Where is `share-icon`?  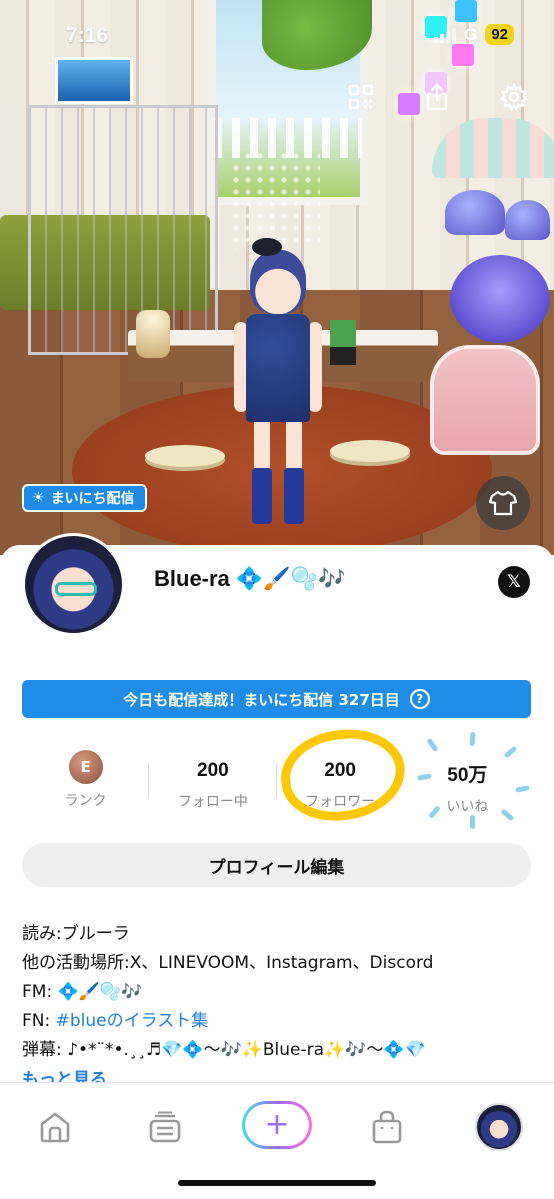 share-icon is located at coordinates (437, 97).